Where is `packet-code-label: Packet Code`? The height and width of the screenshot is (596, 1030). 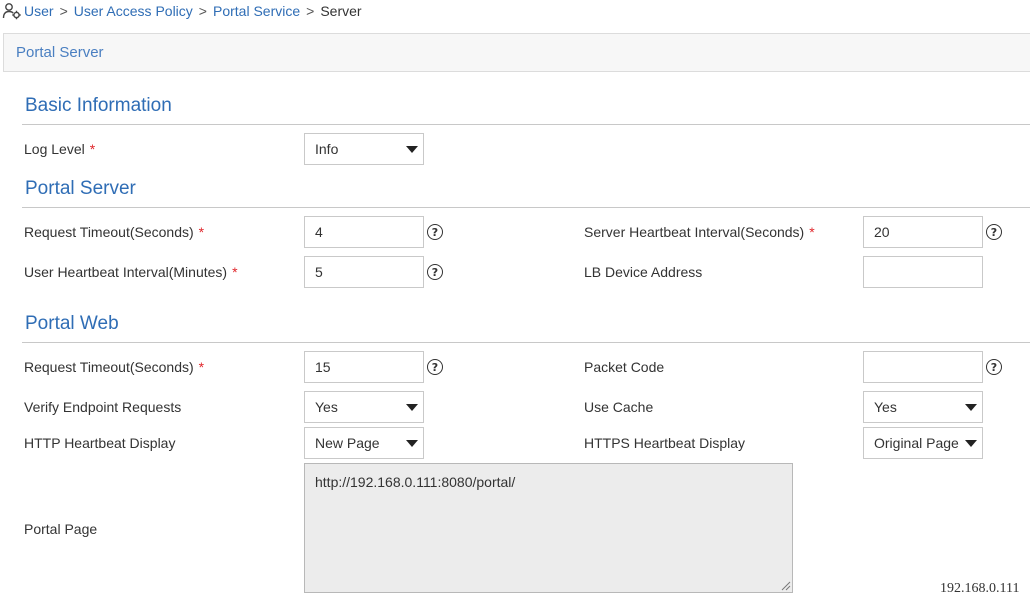 packet-code-label: Packet Code is located at coordinates (624, 367).